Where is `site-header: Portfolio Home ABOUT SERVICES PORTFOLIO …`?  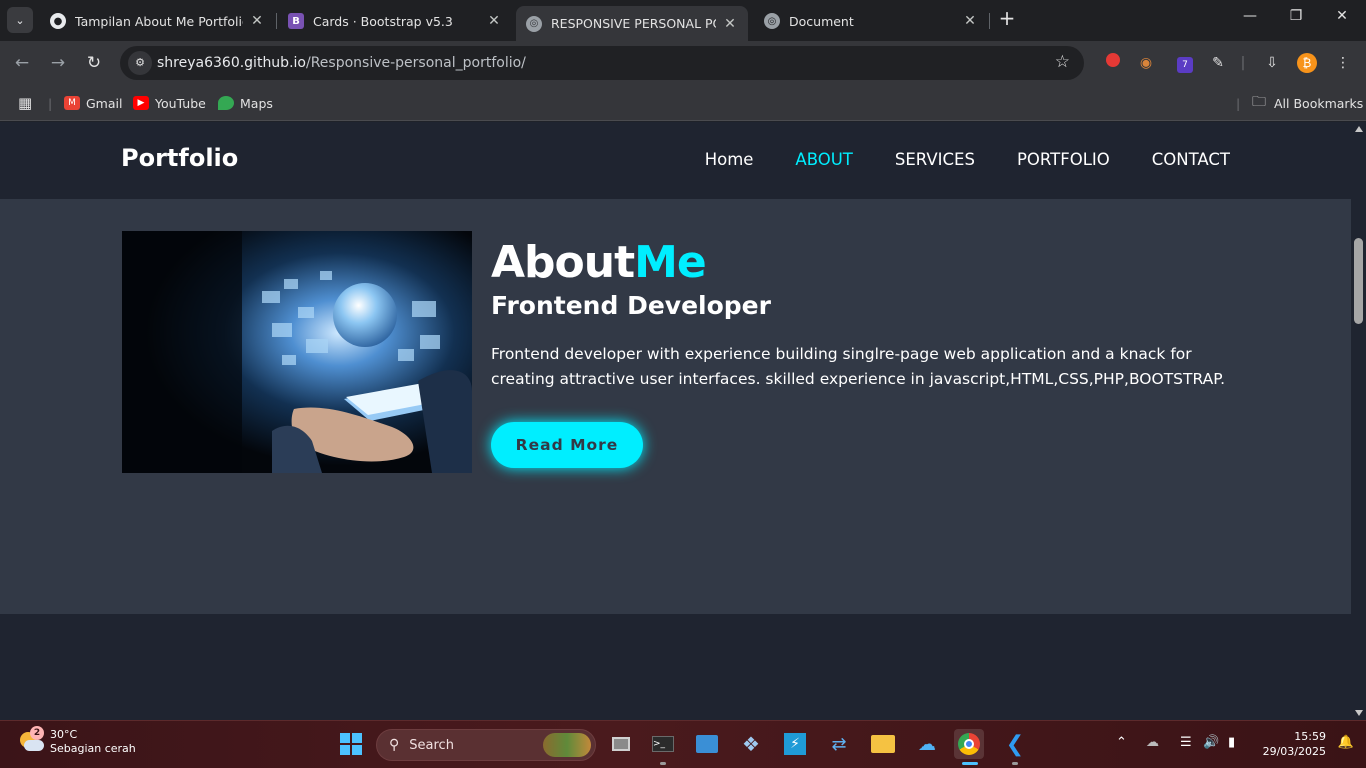 site-header: Portfolio Home ABOUT SERVICES PORTFOLIO … is located at coordinates (675, 160).